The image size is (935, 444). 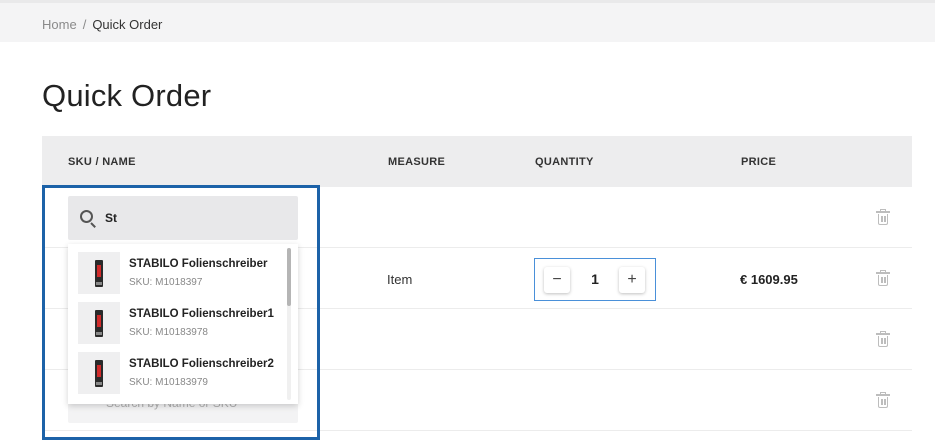 I want to click on breadcrumb-current: Quick Order, so click(x=127, y=24).